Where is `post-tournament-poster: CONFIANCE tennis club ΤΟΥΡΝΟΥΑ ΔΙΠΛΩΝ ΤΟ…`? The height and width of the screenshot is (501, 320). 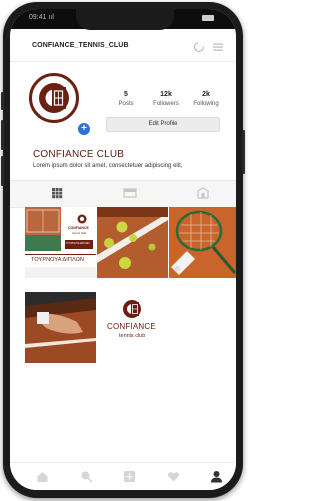
post-tournament-poster: CONFIANCE tennis club ΤΟΥΡΝΟΥΑ ΔΙΠΛΩΝ ΤΟ… is located at coordinates (60, 242).